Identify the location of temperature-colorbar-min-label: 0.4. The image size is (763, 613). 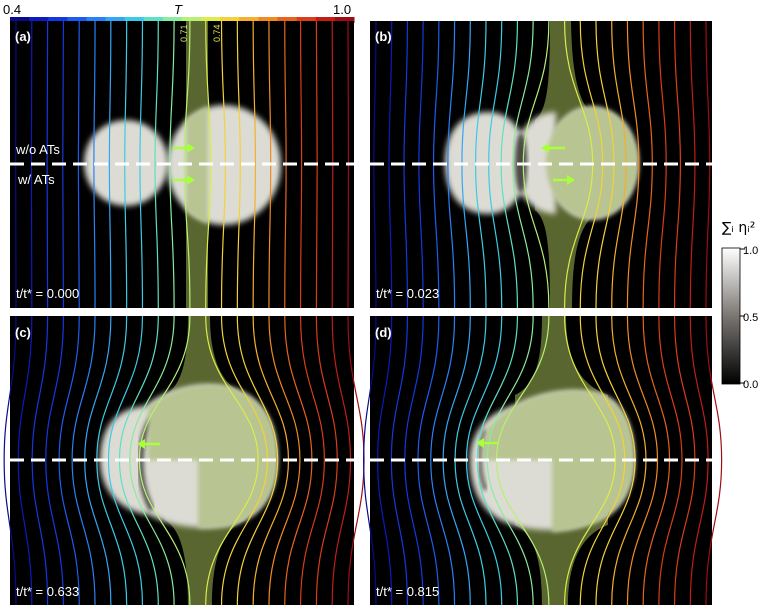
(12, 9).